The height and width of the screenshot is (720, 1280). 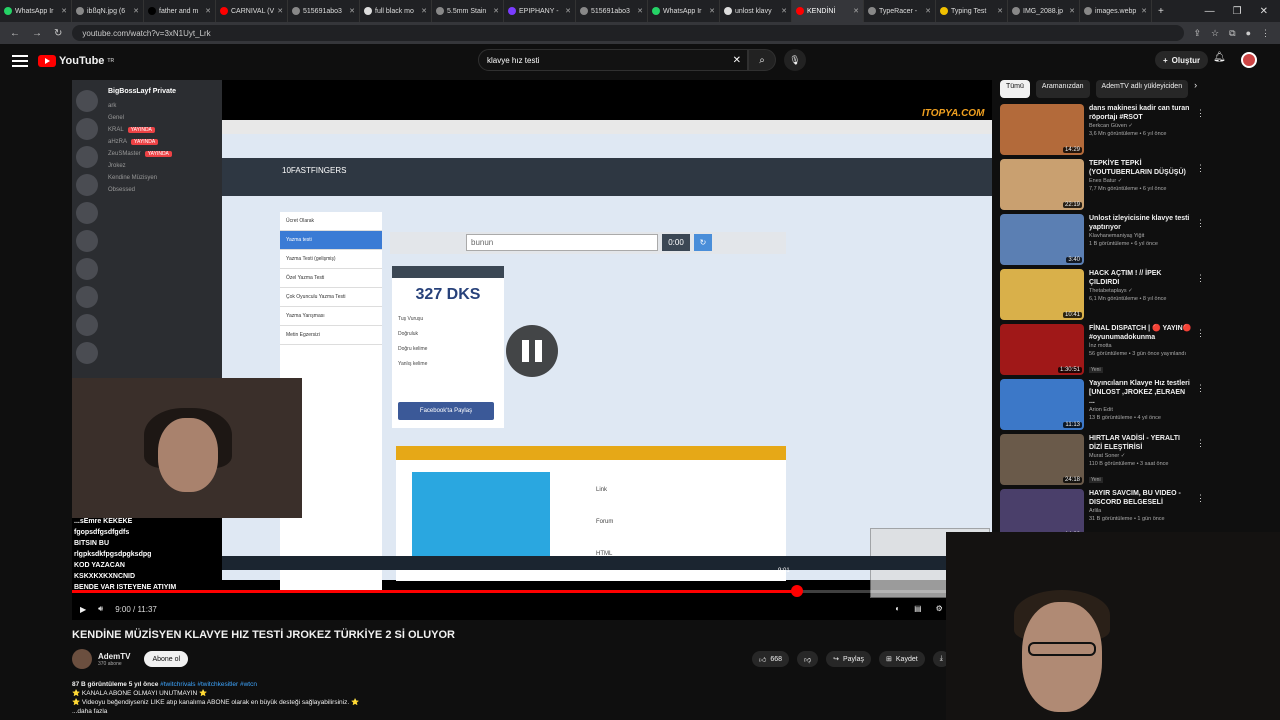 I want to click on autoplay-toggle: ◐, so click(x=897, y=609).